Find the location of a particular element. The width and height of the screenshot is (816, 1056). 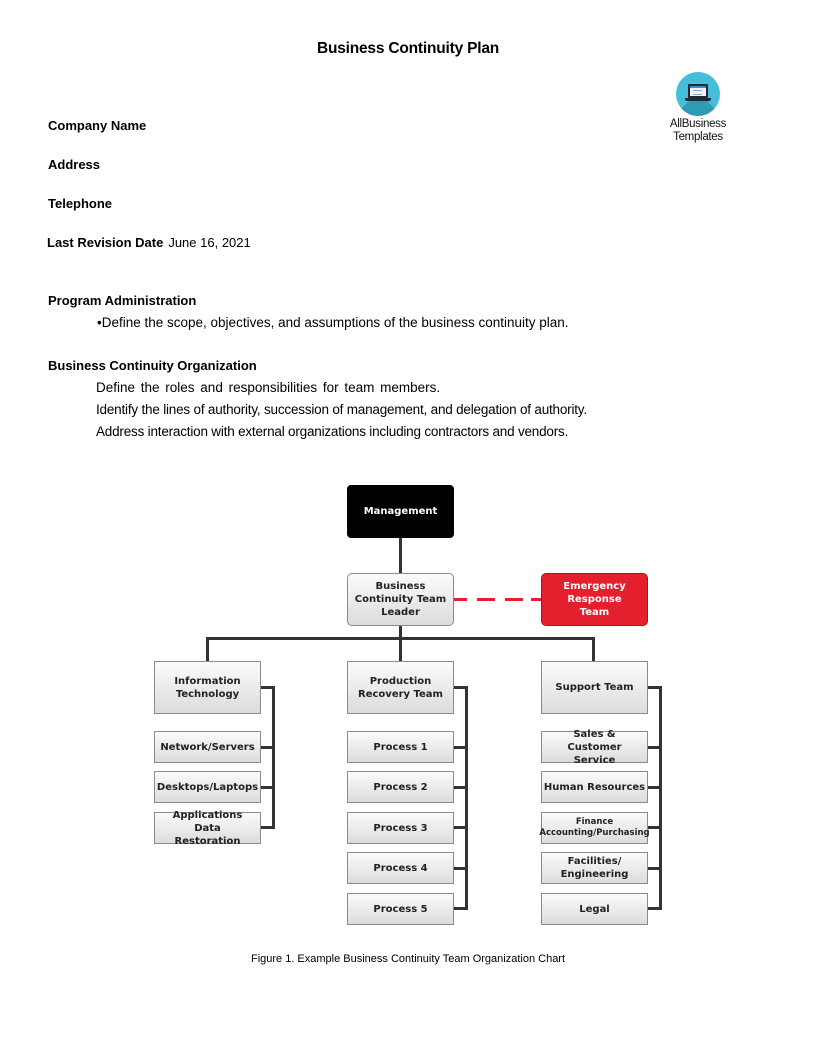

org-node-it-item: Desktops/Laptops is located at coordinates (207, 787).